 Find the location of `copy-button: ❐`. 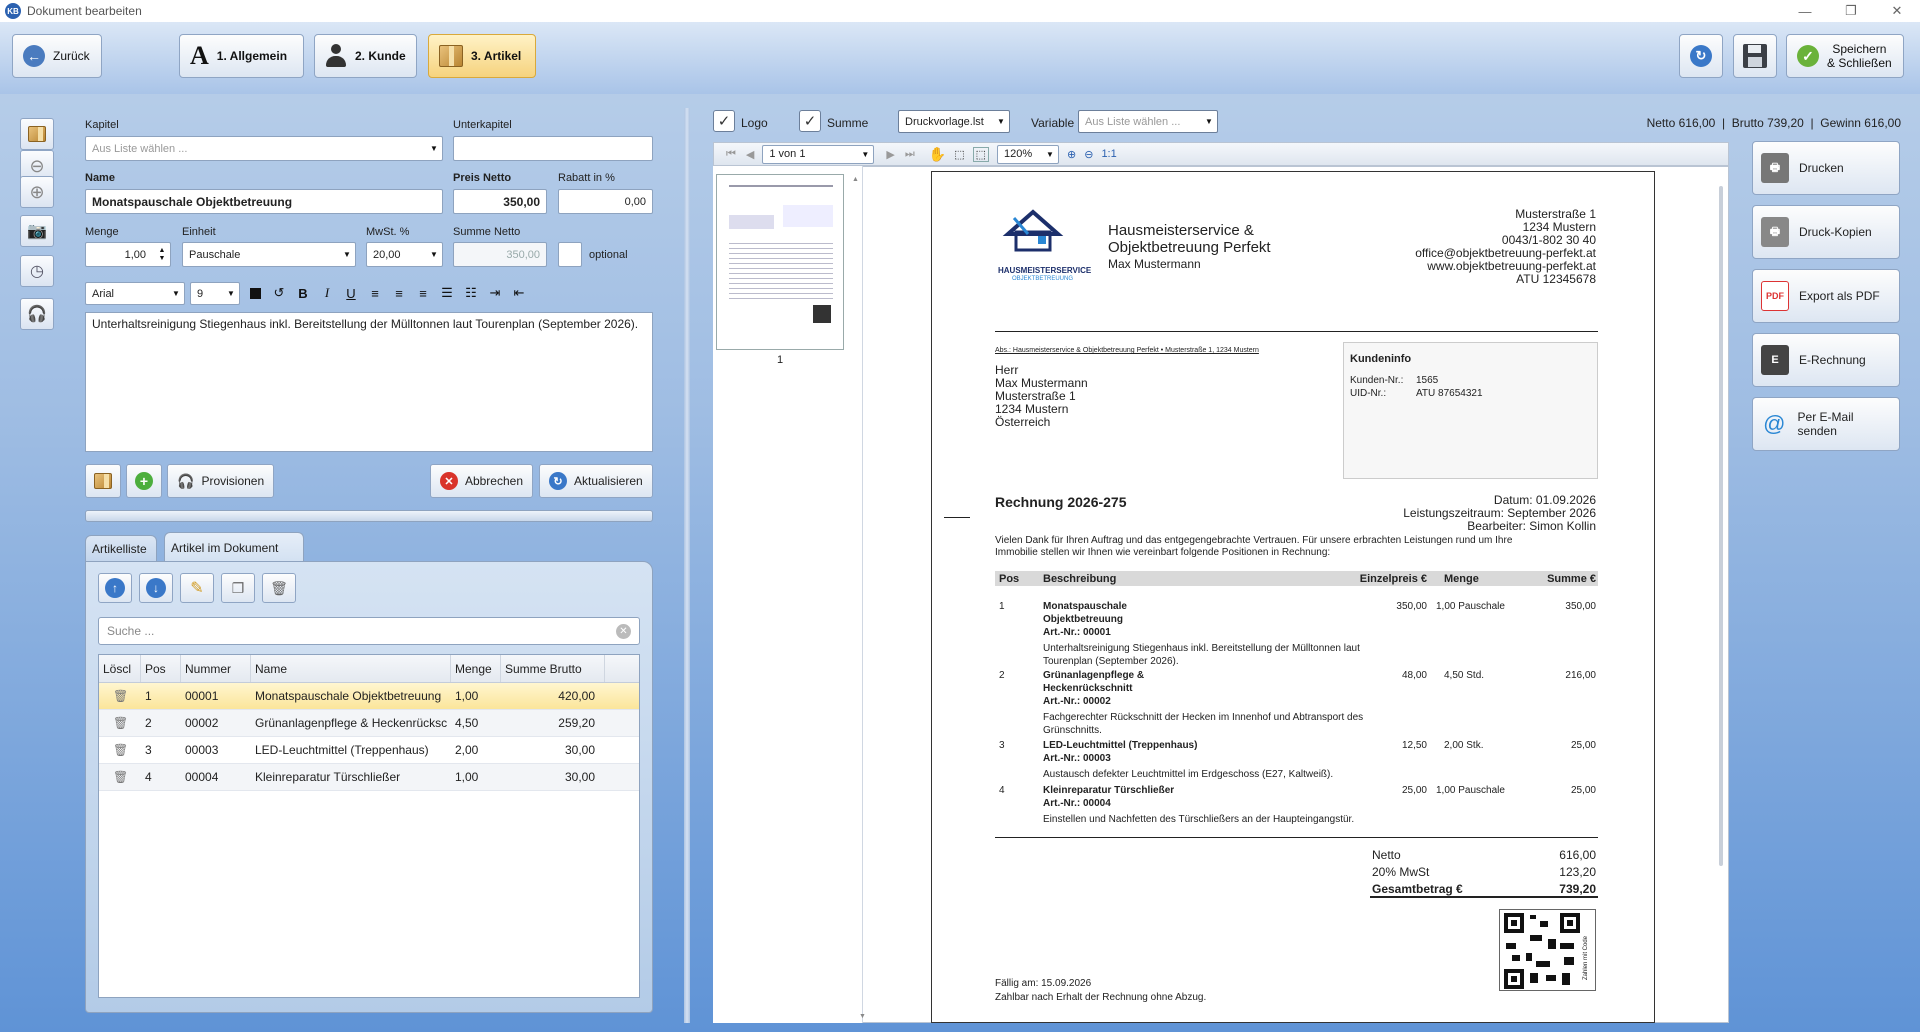

copy-button: ❐ is located at coordinates (238, 588).